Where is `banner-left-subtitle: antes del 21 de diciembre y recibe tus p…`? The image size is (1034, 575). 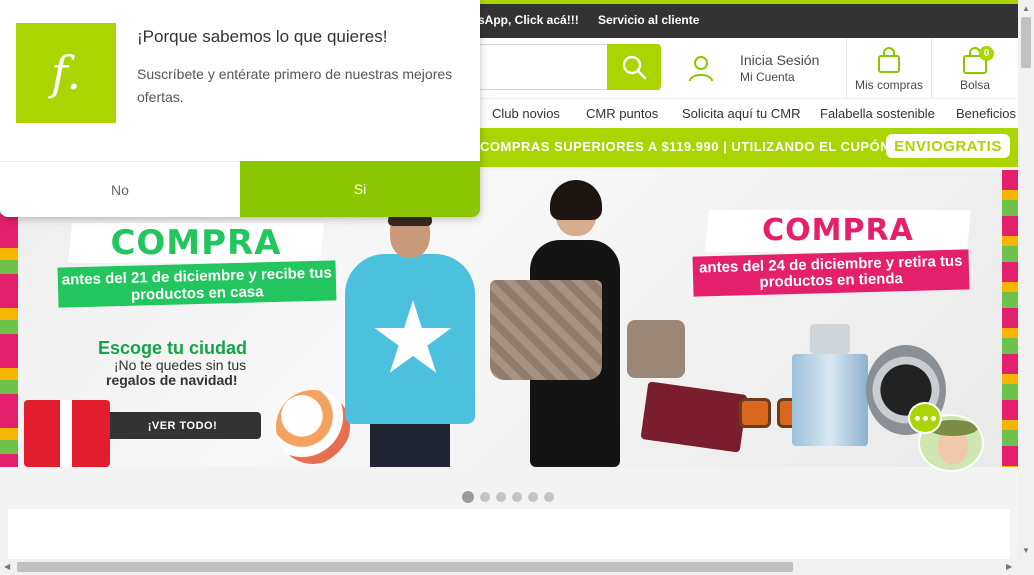
banner-left-subtitle: antes del 21 de diciembre y recibe tus p… is located at coordinates (197, 284).